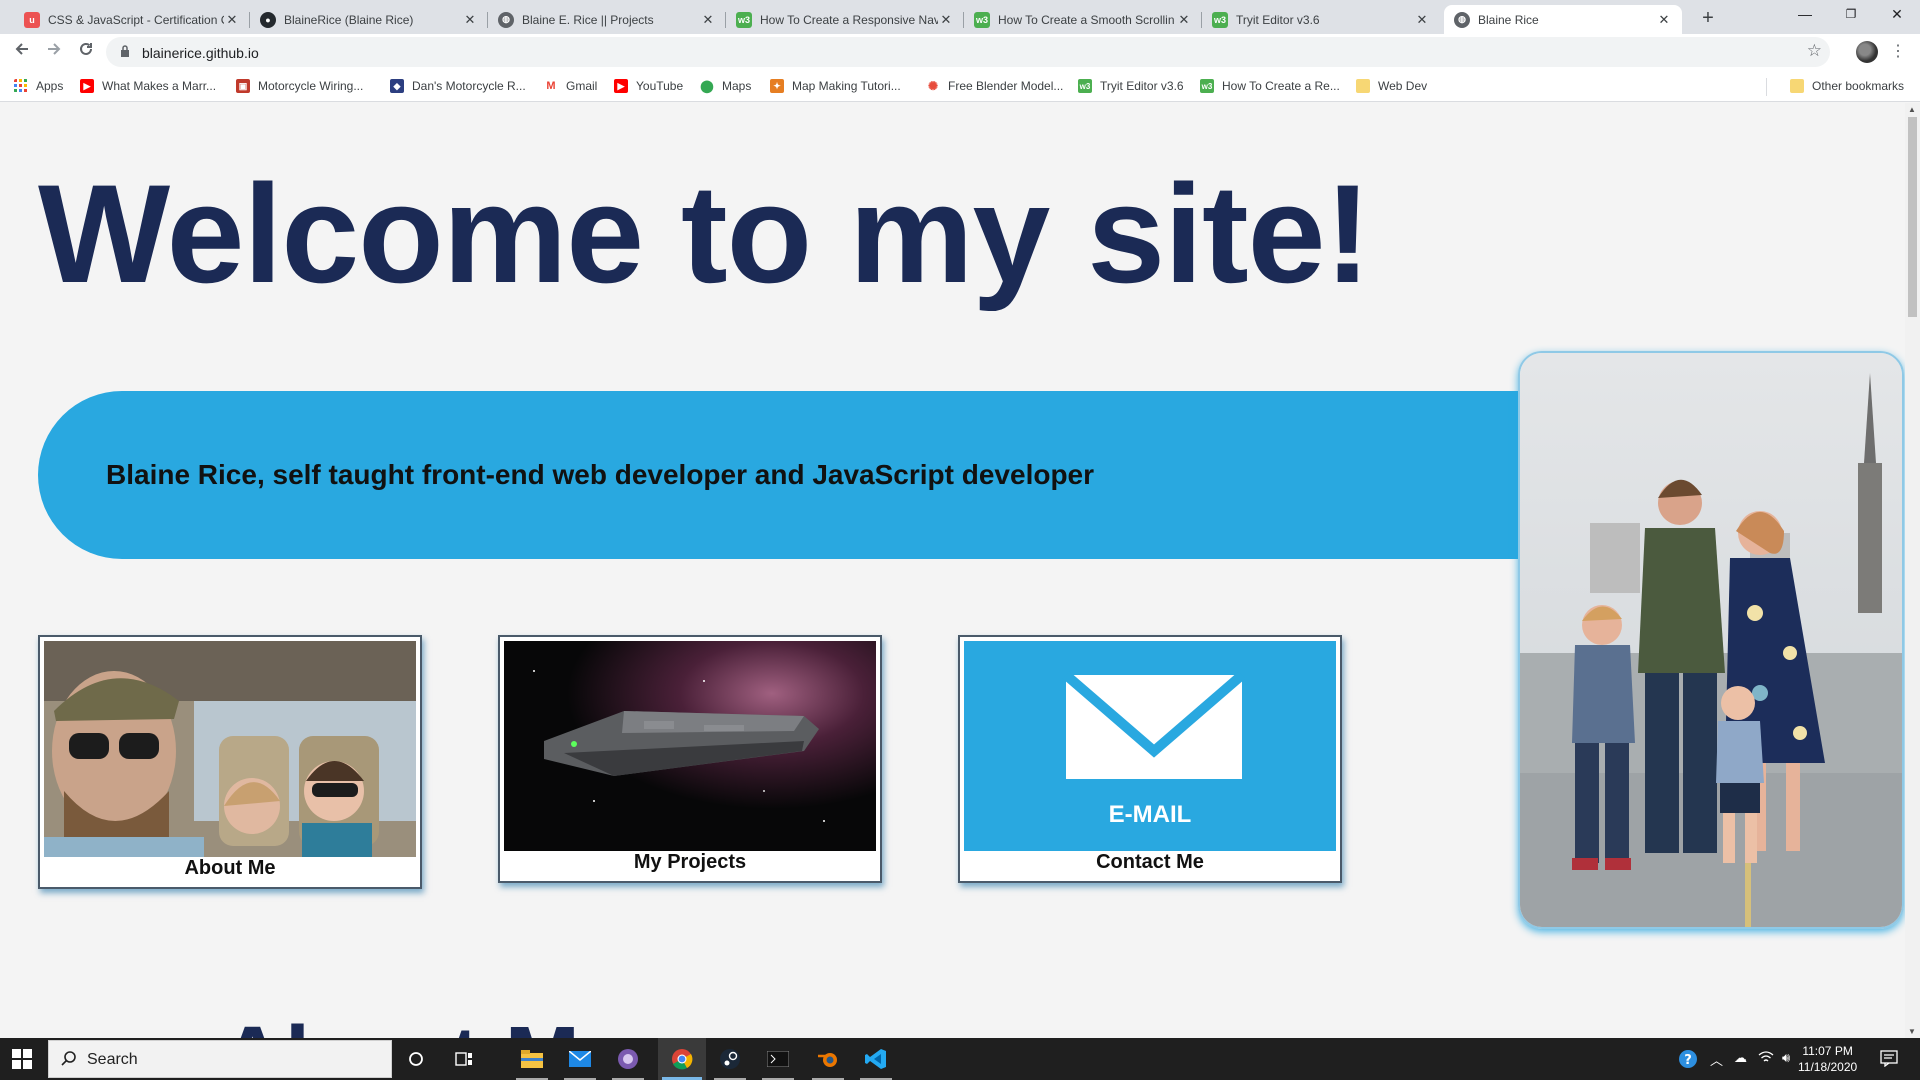  What do you see at coordinates (112, 1059) in the screenshot?
I see `search-label: Search` at bounding box center [112, 1059].